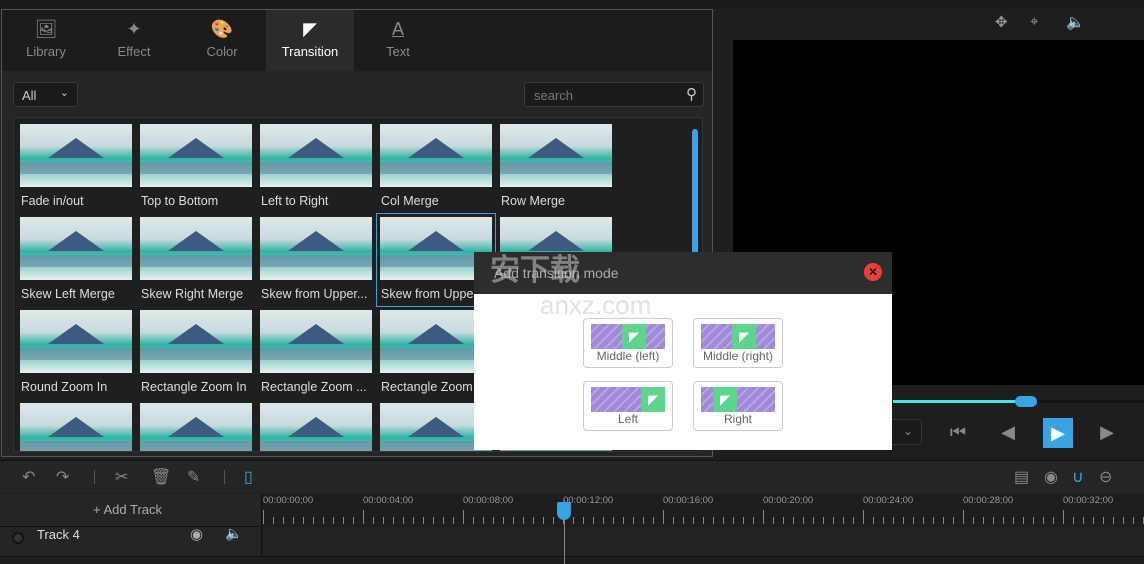 The image size is (1144, 564). What do you see at coordinates (222, 51) in the screenshot?
I see `tab-label: Color` at bounding box center [222, 51].